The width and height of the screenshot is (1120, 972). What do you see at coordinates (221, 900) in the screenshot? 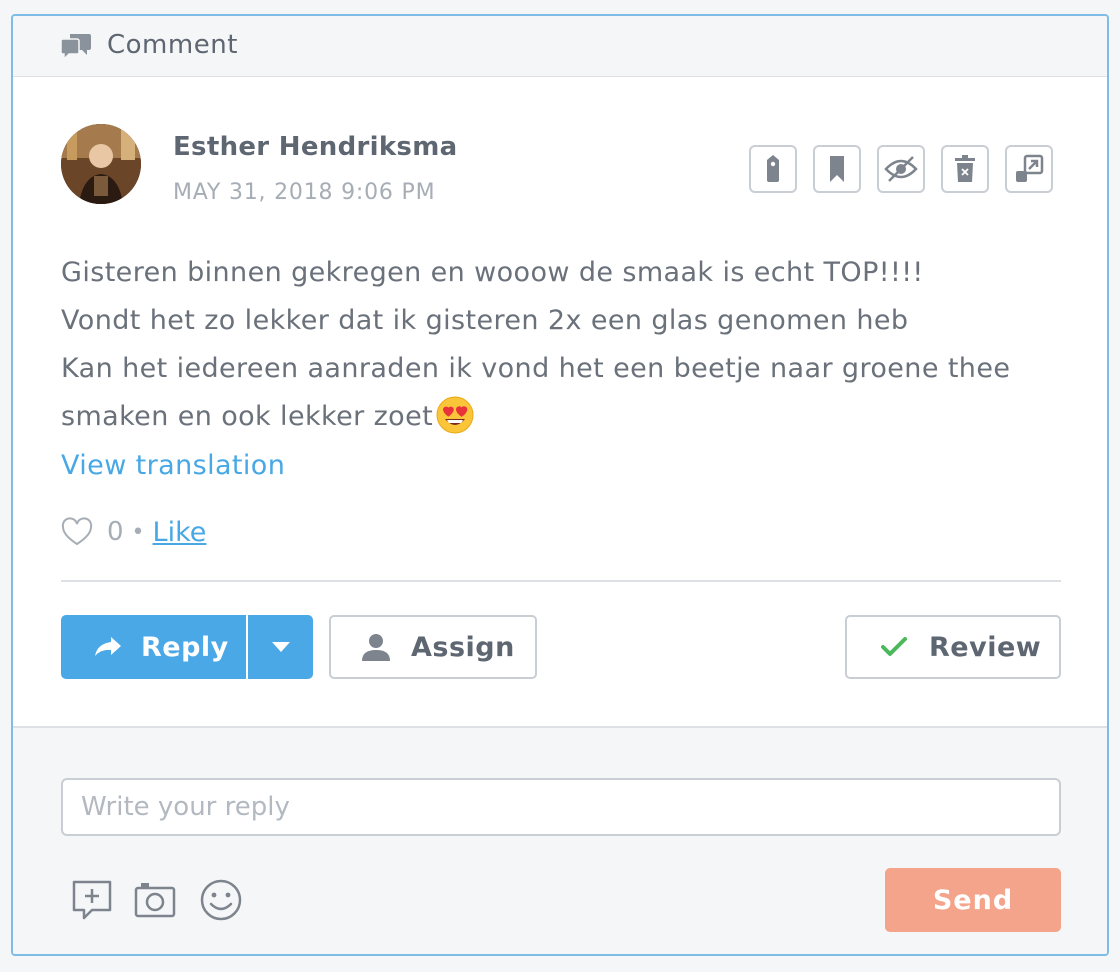
I see `smiley-icon` at bounding box center [221, 900].